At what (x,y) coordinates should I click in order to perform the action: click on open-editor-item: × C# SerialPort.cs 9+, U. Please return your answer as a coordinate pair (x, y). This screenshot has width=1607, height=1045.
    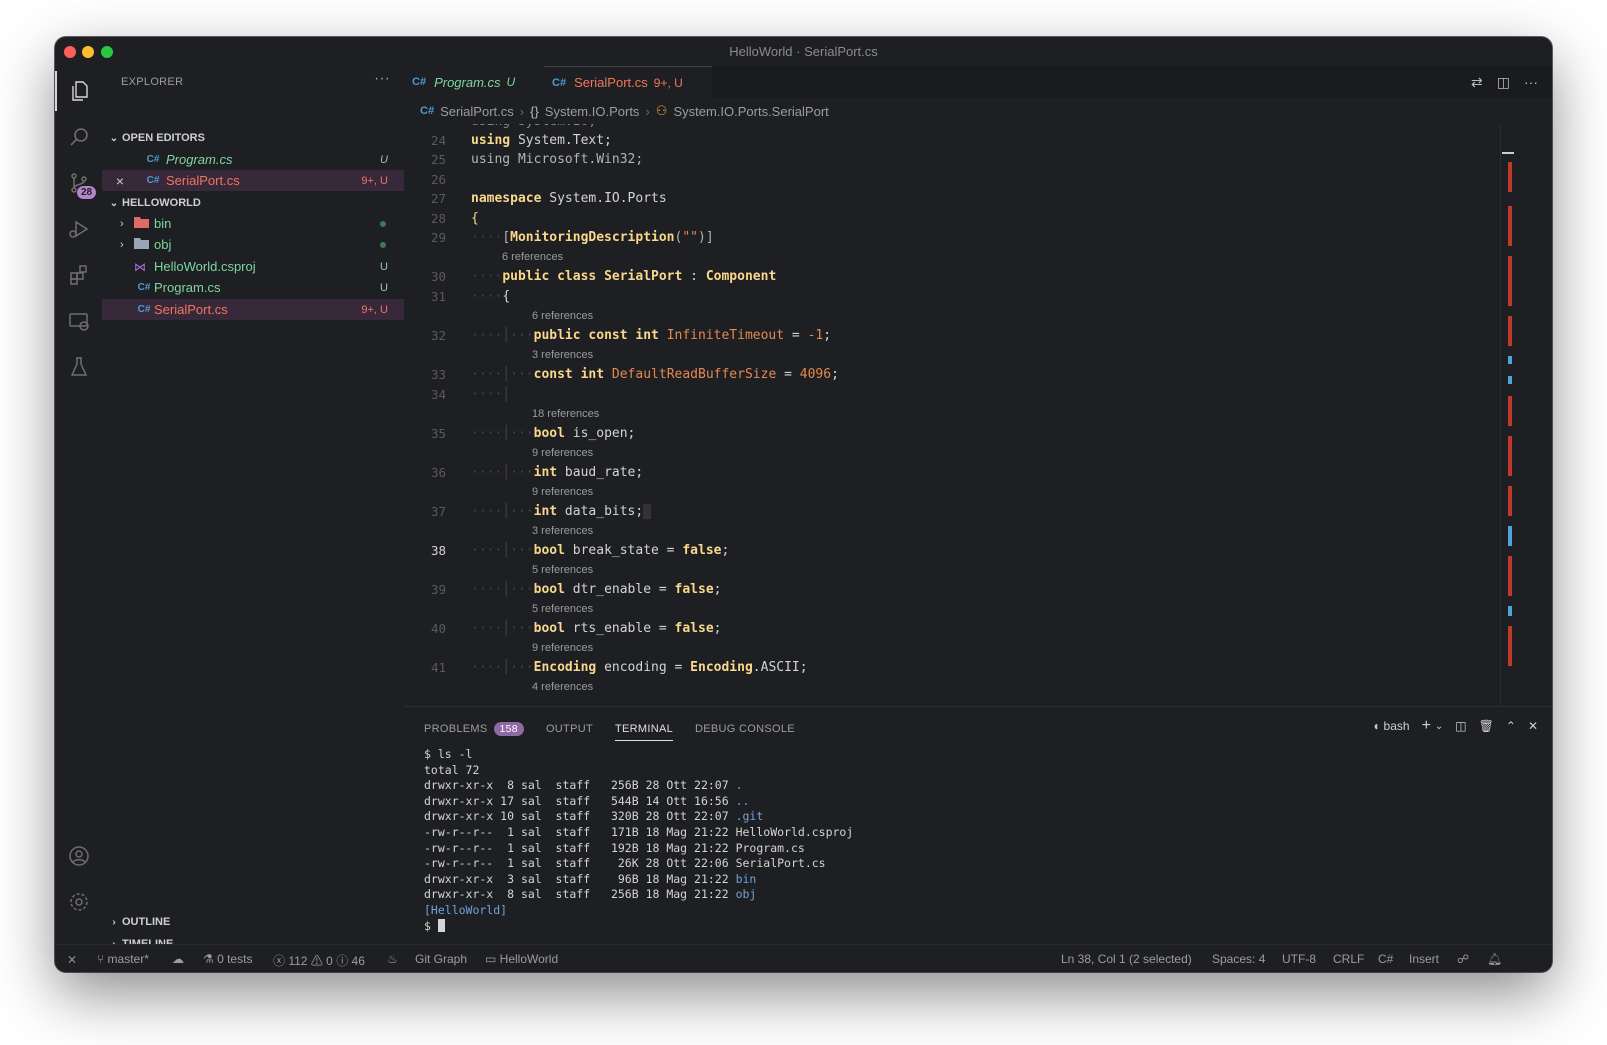
    Looking at the image, I should click on (253, 180).